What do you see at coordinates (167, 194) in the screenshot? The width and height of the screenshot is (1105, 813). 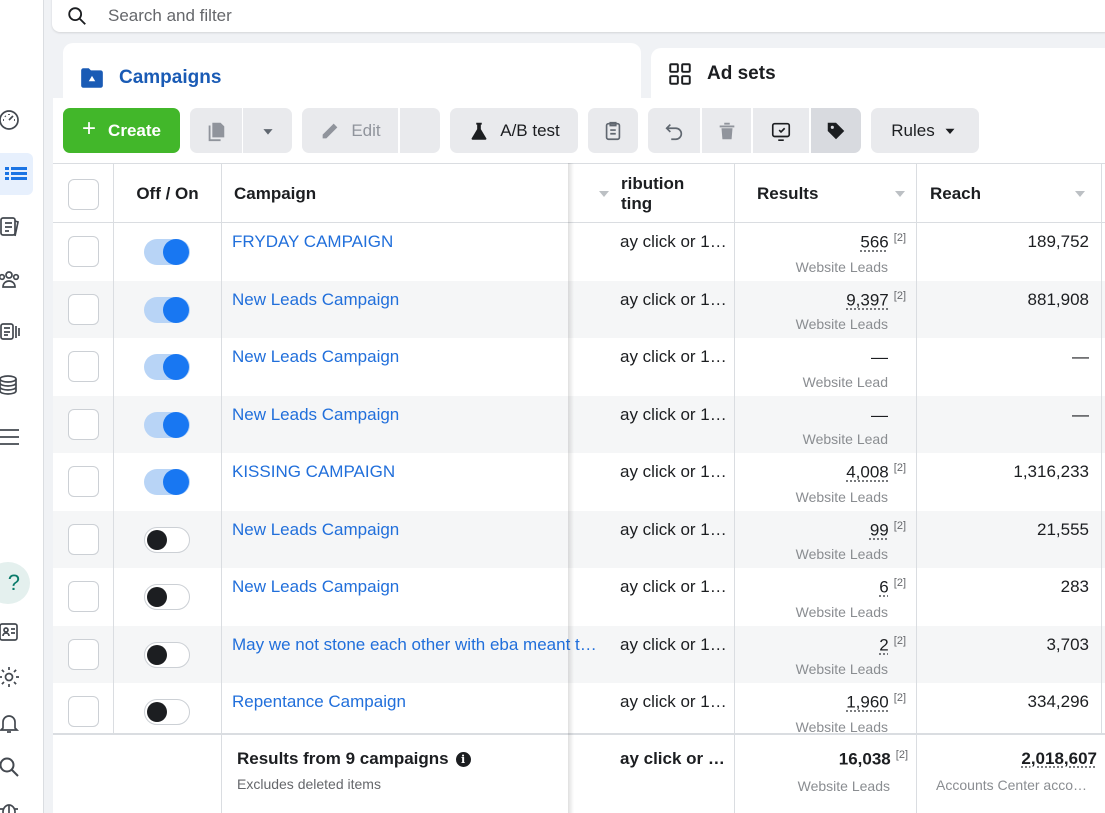 I see `col-off-on: Off / On` at bounding box center [167, 194].